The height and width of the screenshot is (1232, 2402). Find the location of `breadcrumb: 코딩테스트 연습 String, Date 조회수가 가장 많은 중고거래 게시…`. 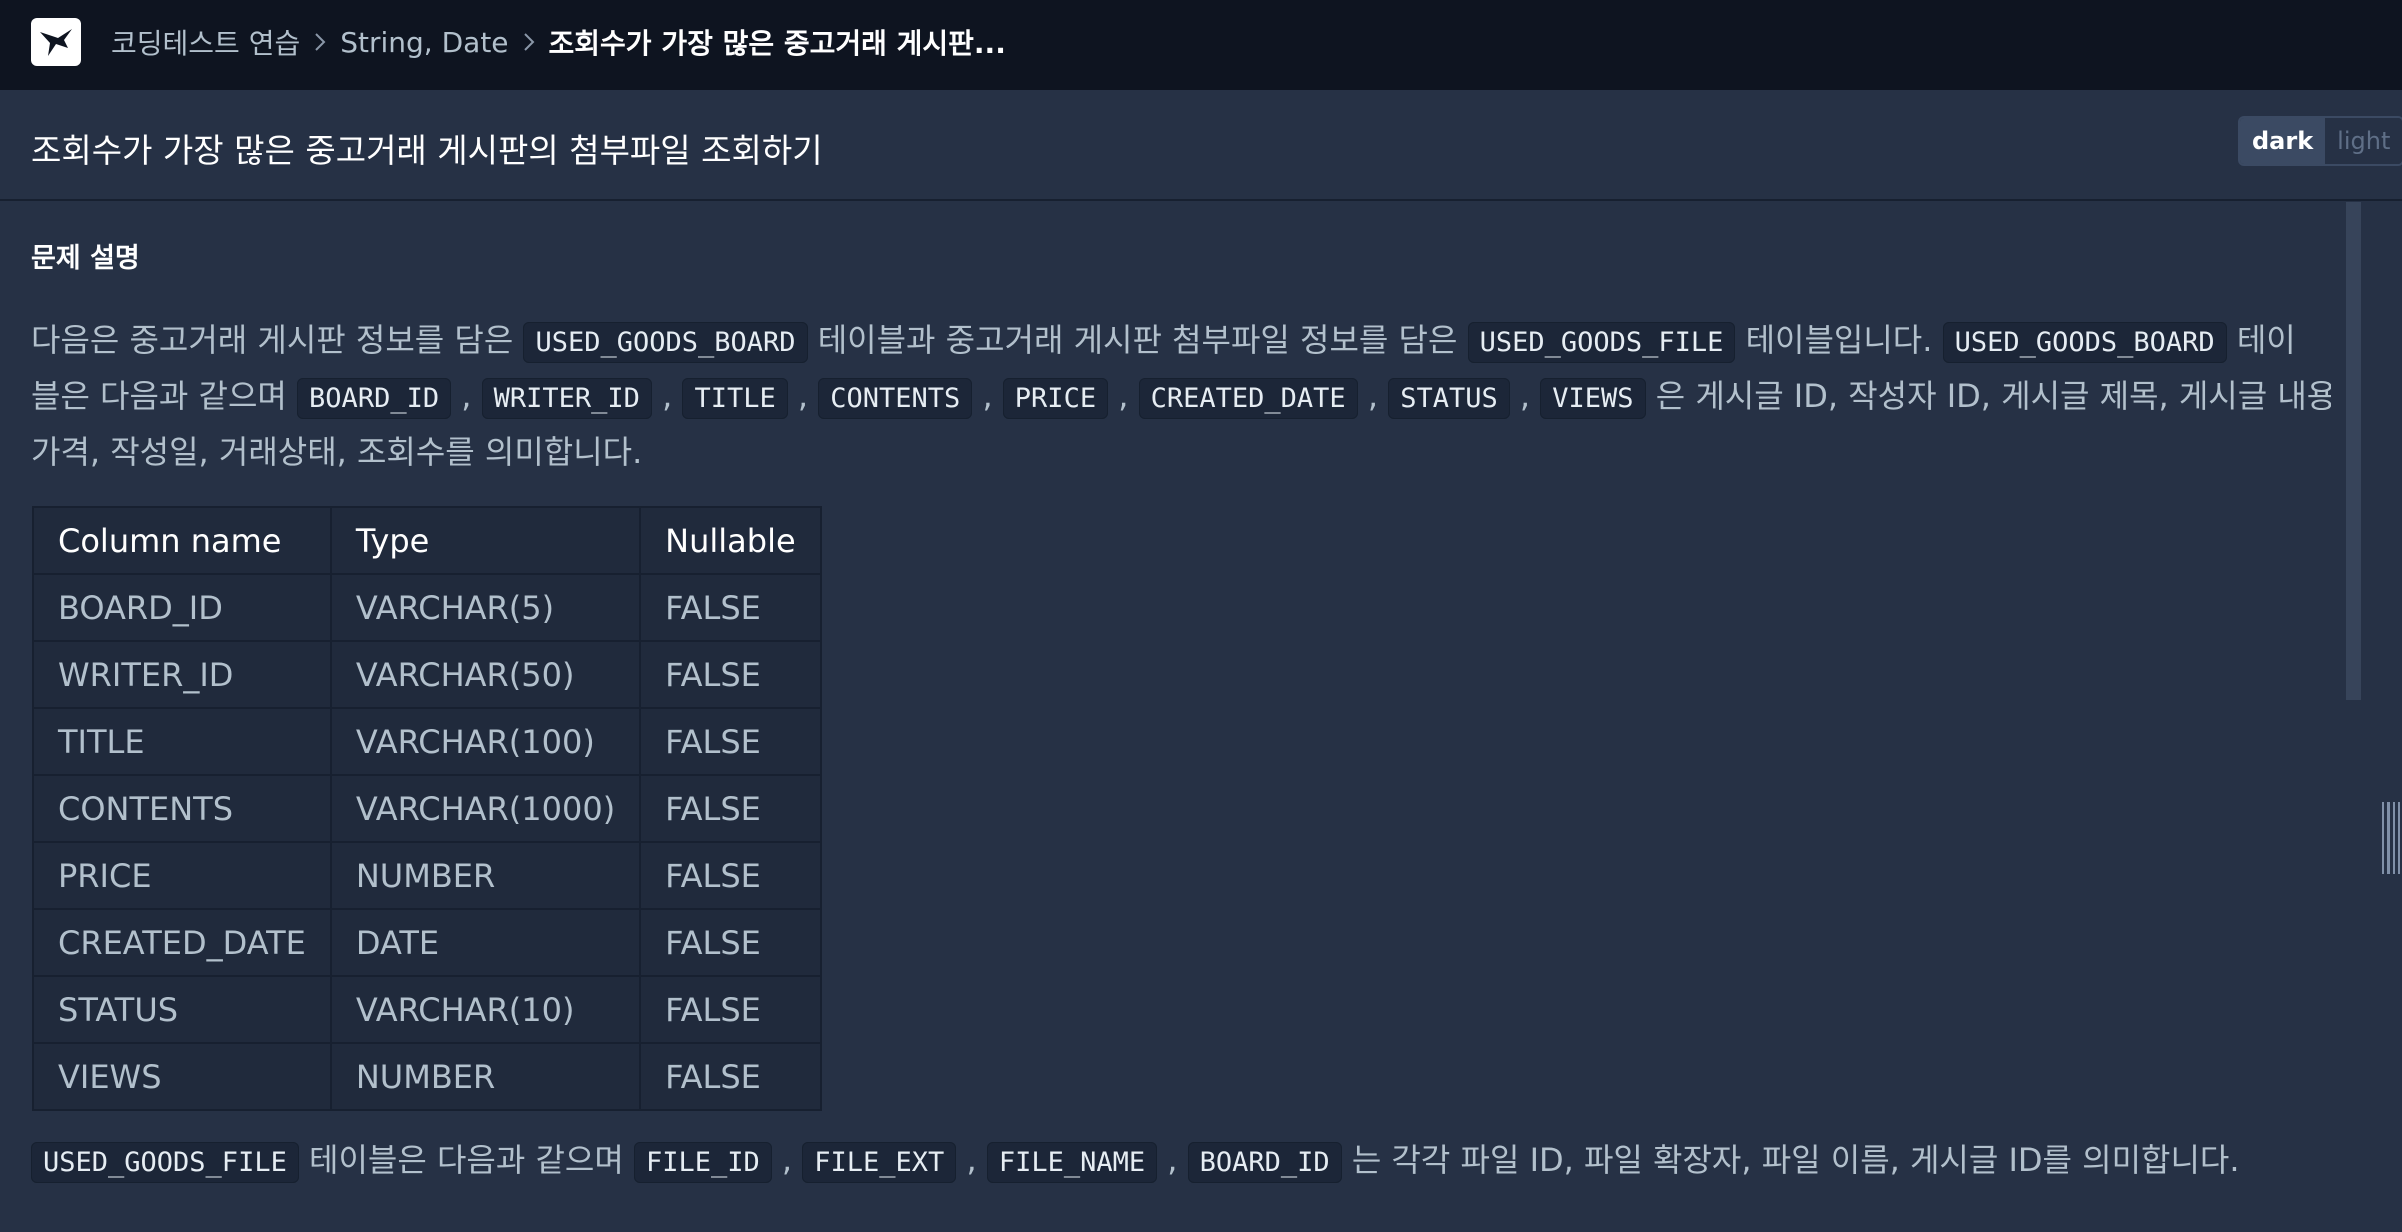

breadcrumb: 코딩테스트 연습 String, Date 조회수가 가장 많은 중고거래 게시… is located at coordinates (558, 42).